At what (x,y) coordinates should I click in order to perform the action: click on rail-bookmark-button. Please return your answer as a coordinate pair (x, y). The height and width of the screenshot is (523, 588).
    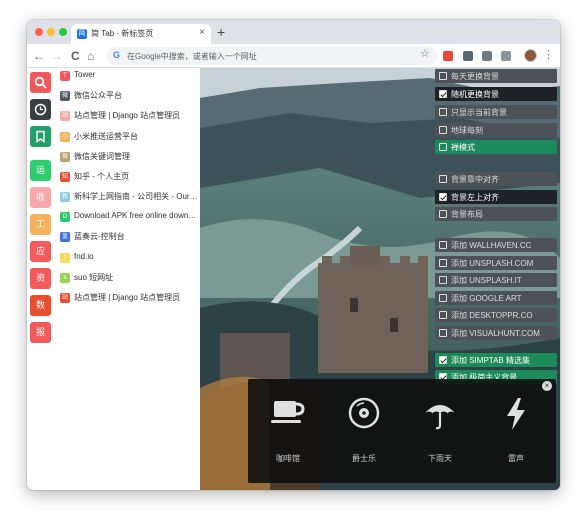
    Looking at the image, I should click on (40, 136).